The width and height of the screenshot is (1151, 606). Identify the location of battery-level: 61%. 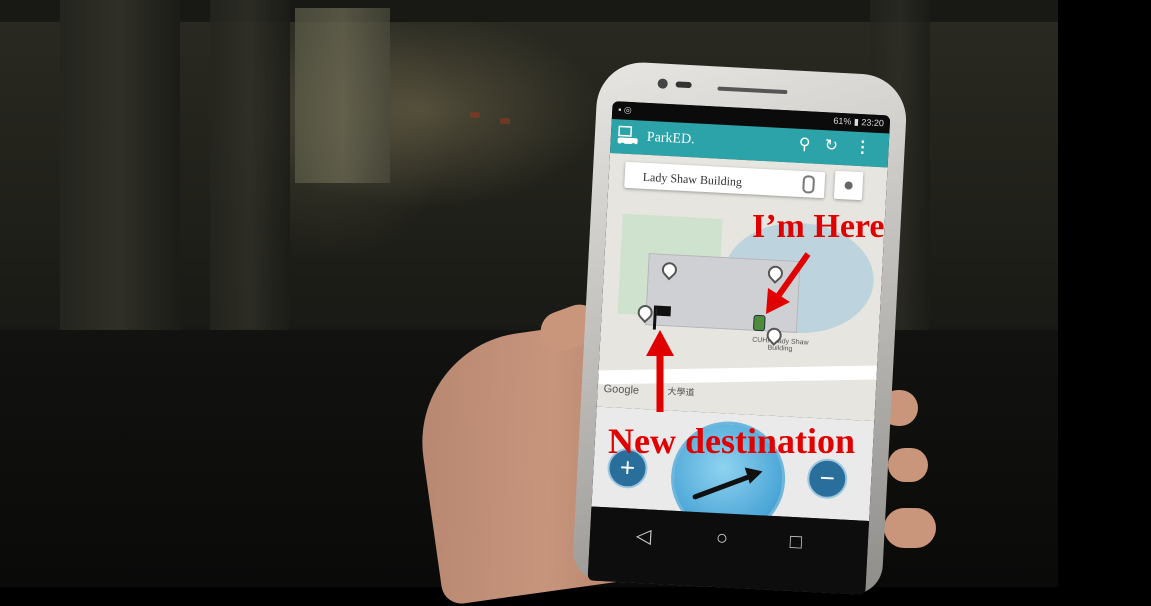
(842, 121).